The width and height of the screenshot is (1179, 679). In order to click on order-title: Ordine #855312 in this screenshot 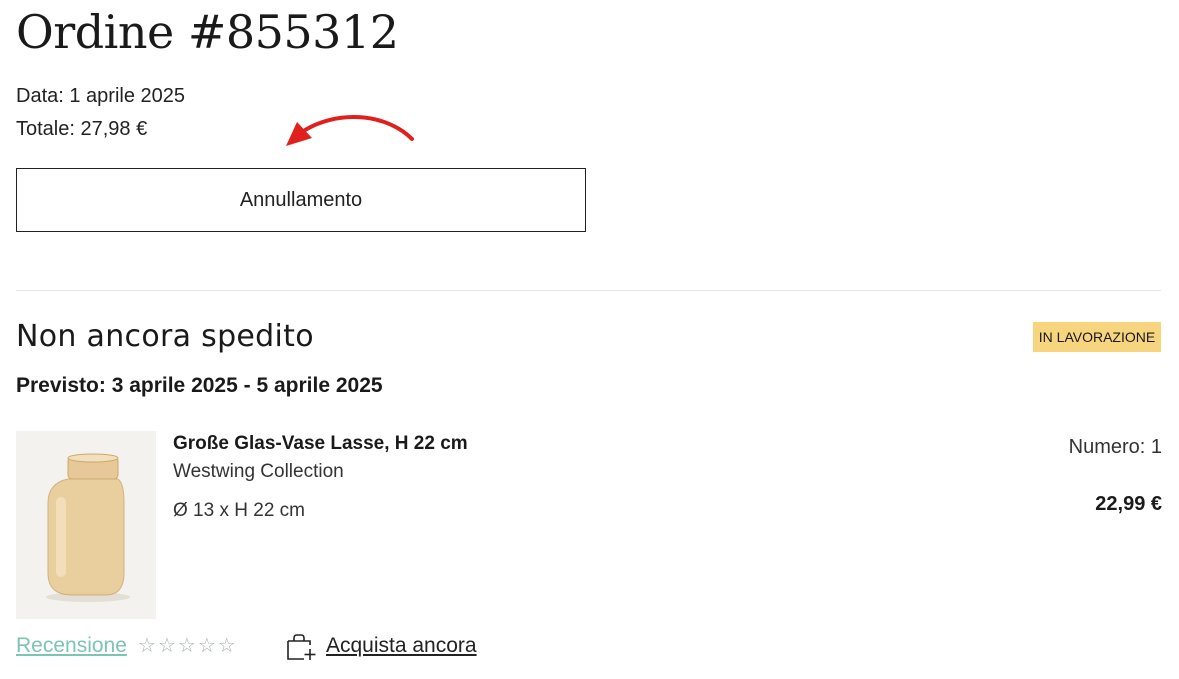, I will do `click(207, 32)`.